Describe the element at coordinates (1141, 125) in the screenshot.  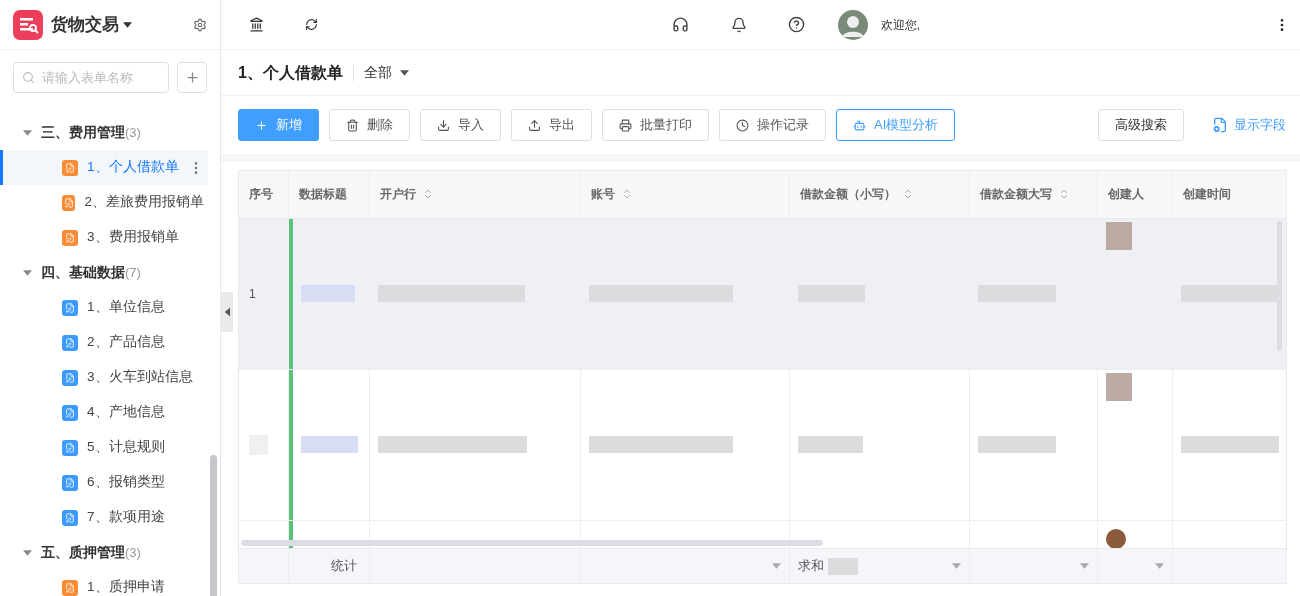
I see `advanced-search-button: 高级搜索` at that location.